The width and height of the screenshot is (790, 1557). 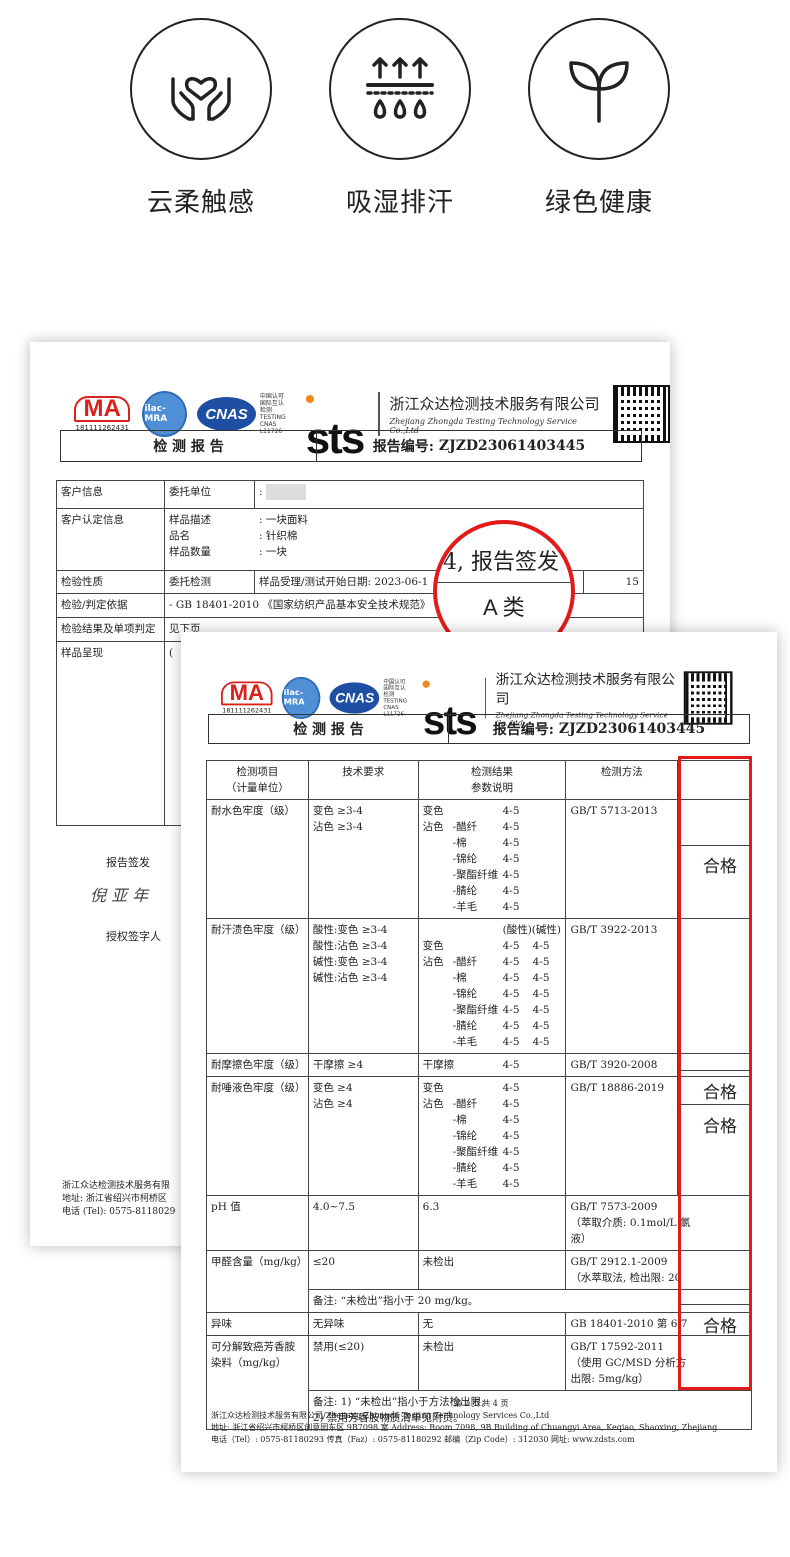 What do you see at coordinates (400, 89) in the screenshot?
I see `moisture-wicking-icon` at bounding box center [400, 89].